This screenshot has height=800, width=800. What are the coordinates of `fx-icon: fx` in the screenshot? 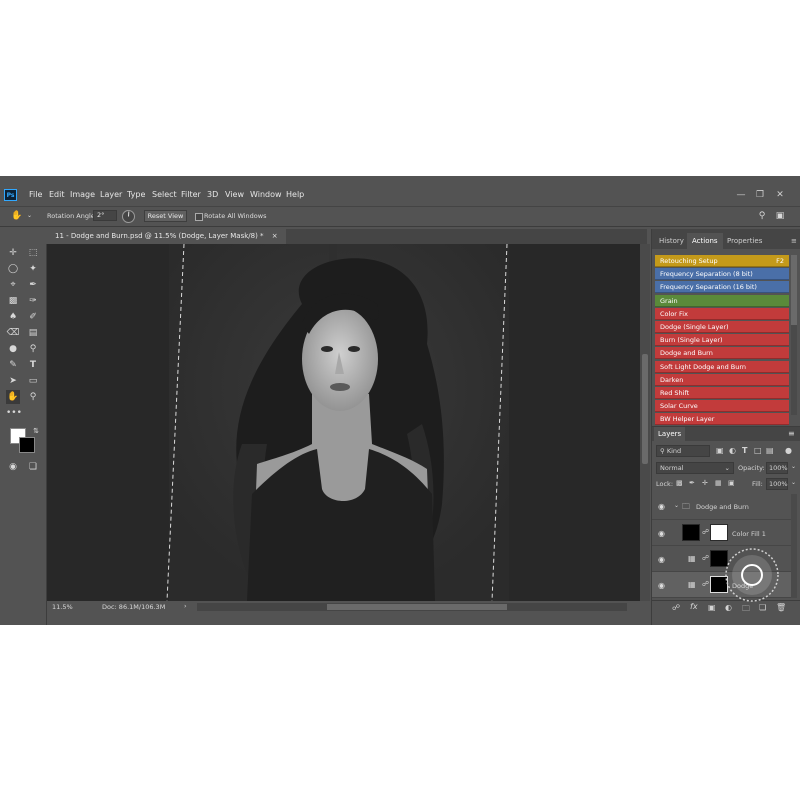 It's located at (694, 606).